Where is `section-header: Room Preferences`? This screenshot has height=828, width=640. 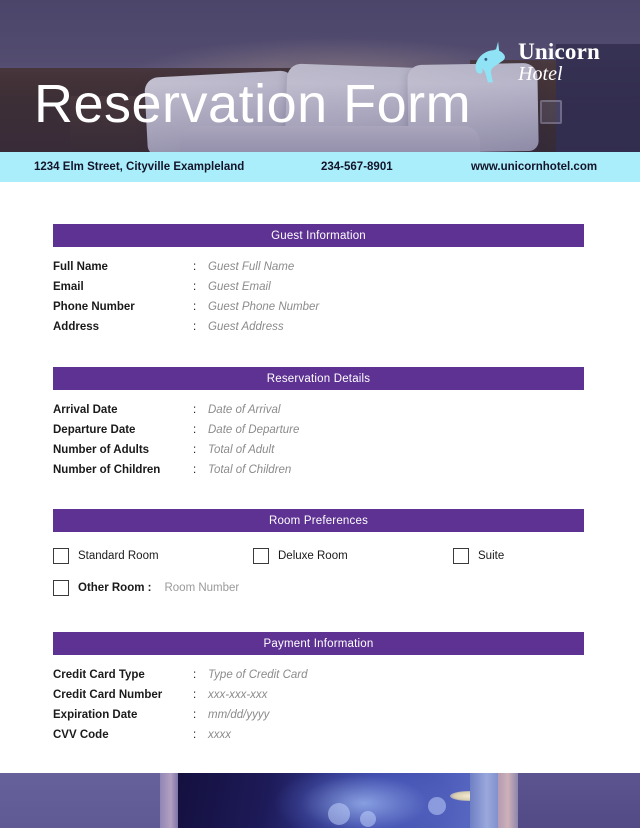
section-header: Room Preferences is located at coordinates (318, 520).